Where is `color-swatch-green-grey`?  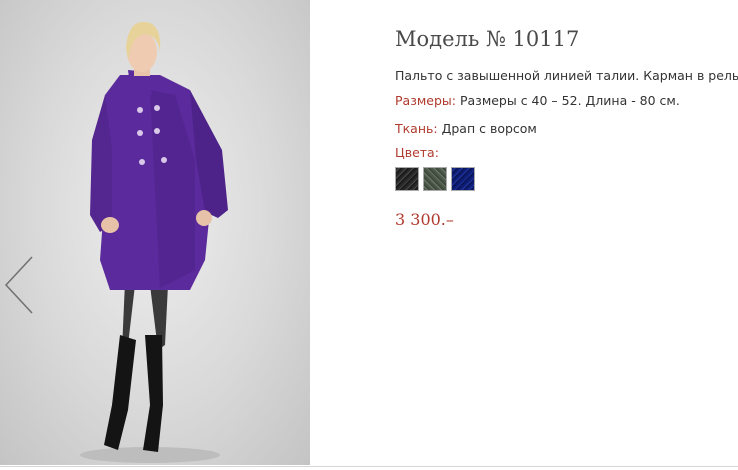
color-swatch-green-grey is located at coordinates (435, 179).